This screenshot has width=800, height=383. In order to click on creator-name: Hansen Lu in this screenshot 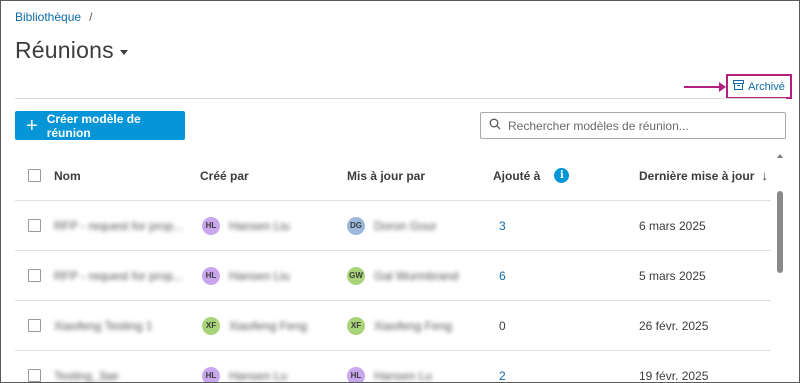, I will do `click(258, 375)`.